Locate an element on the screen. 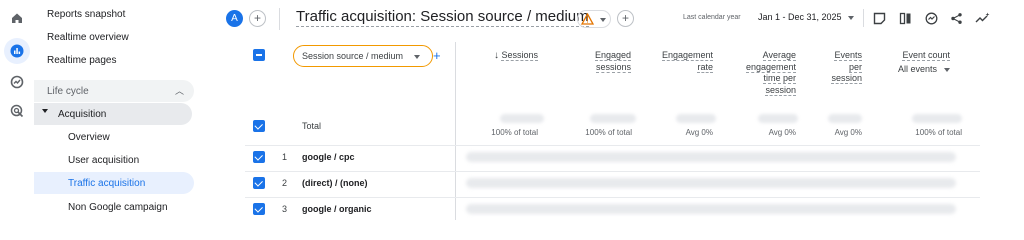  nav-realtime-pages: Realtime pages is located at coordinates (81, 60).